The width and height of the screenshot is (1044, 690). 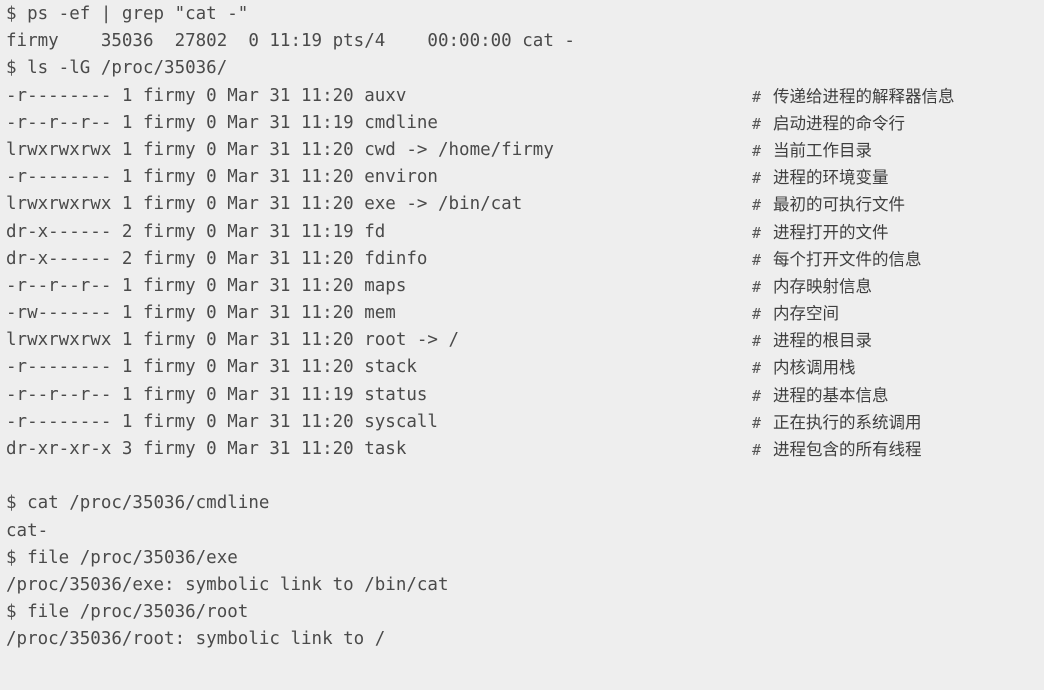 What do you see at coordinates (522, 639) in the screenshot?
I see `code-line: /proc/35036/root: symbolic link to /` at bounding box center [522, 639].